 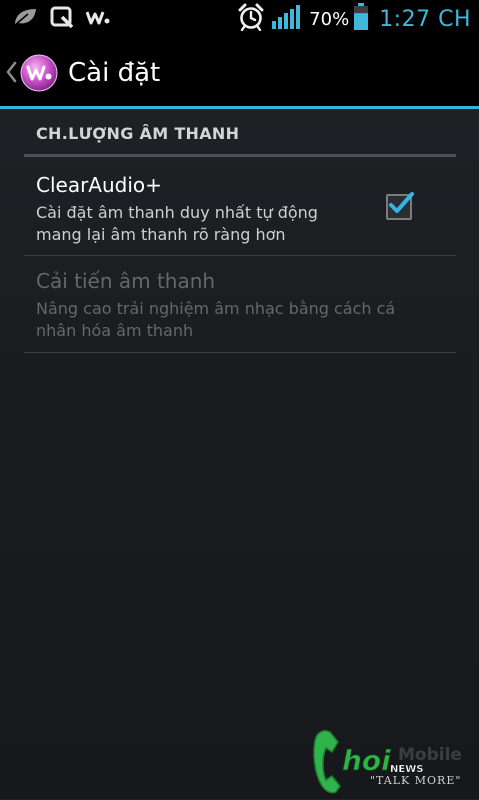 What do you see at coordinates (430, 755) in the screenshot?
I see `svg-text: Mobile` at bounding box center [430, 755].